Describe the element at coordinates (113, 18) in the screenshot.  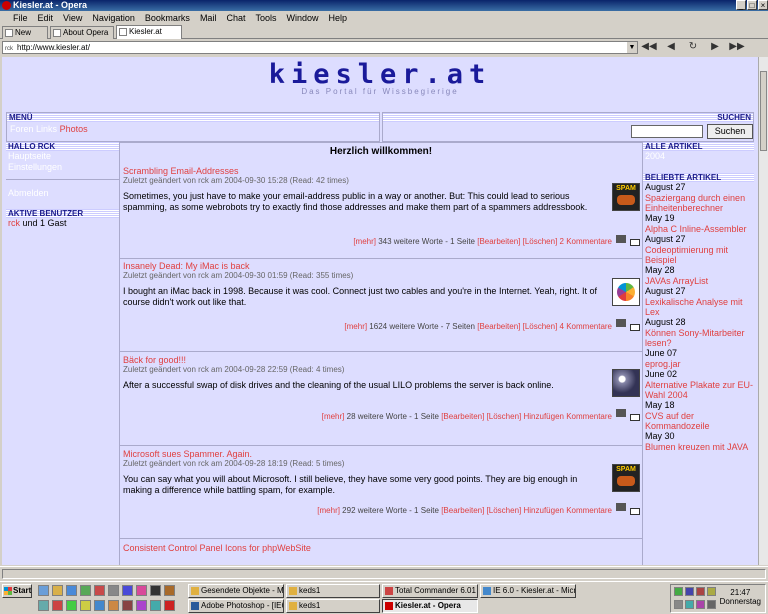
I see `menu-navigation: Navigation` at that location.